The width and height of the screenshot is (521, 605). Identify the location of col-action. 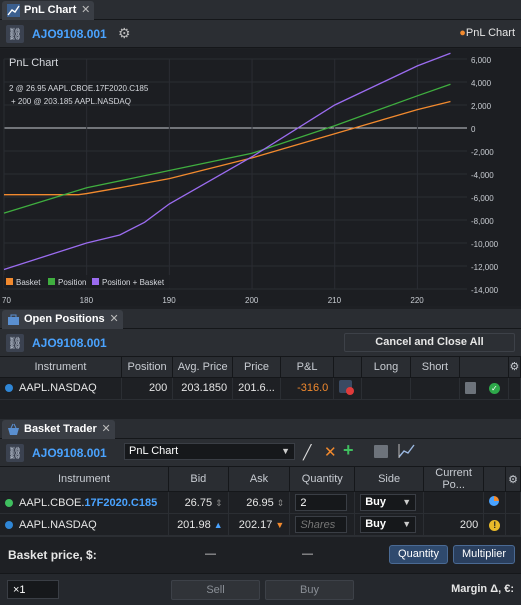
(348, 367).